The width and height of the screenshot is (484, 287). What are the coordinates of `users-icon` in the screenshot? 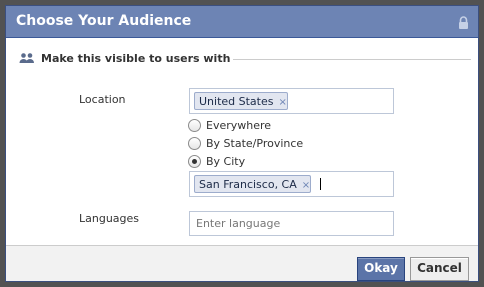 It's located at (26, 58).